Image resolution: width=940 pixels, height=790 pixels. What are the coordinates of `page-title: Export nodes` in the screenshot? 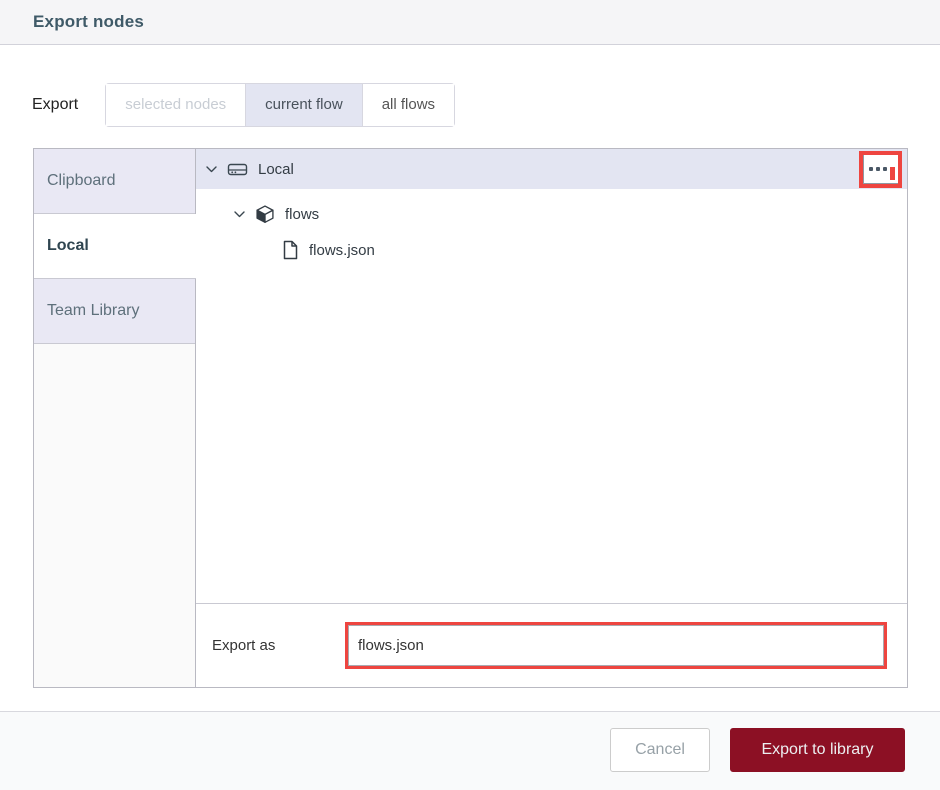 It's located at (89, 21).